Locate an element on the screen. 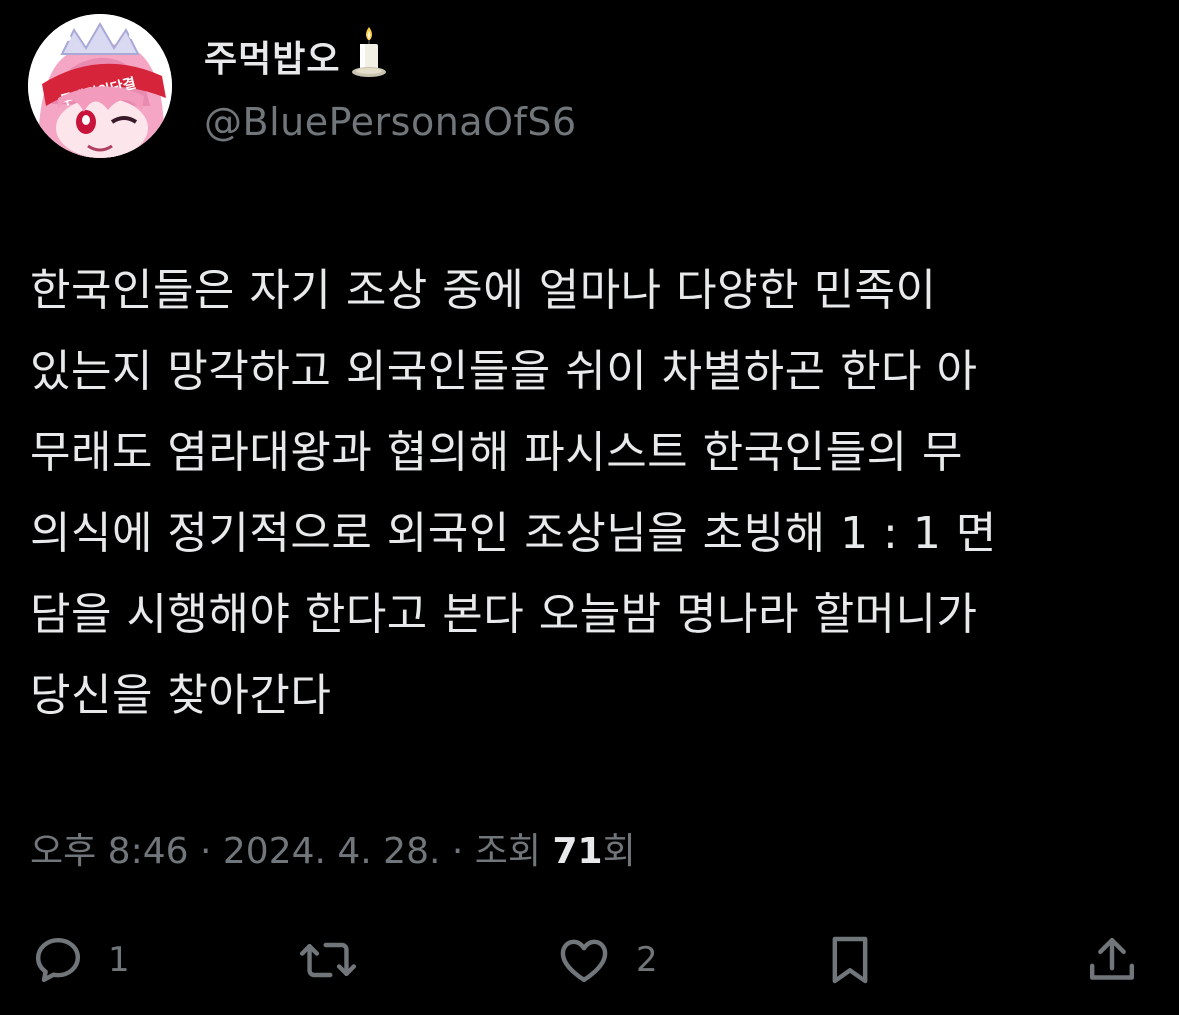 This screenshot has width=1179, height=1015. bookmark-button is located at coordinates (850, 960).